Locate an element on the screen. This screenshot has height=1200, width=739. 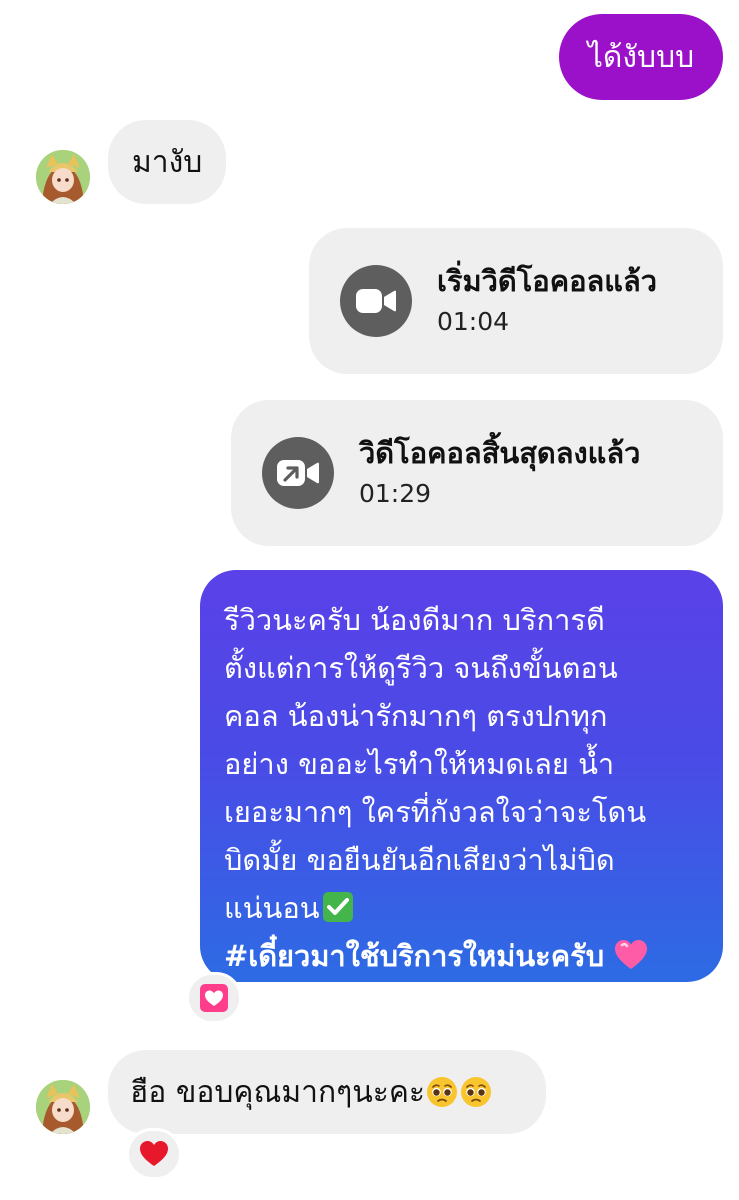
call-duration: 01:04 is located at coordinates (473, 321).